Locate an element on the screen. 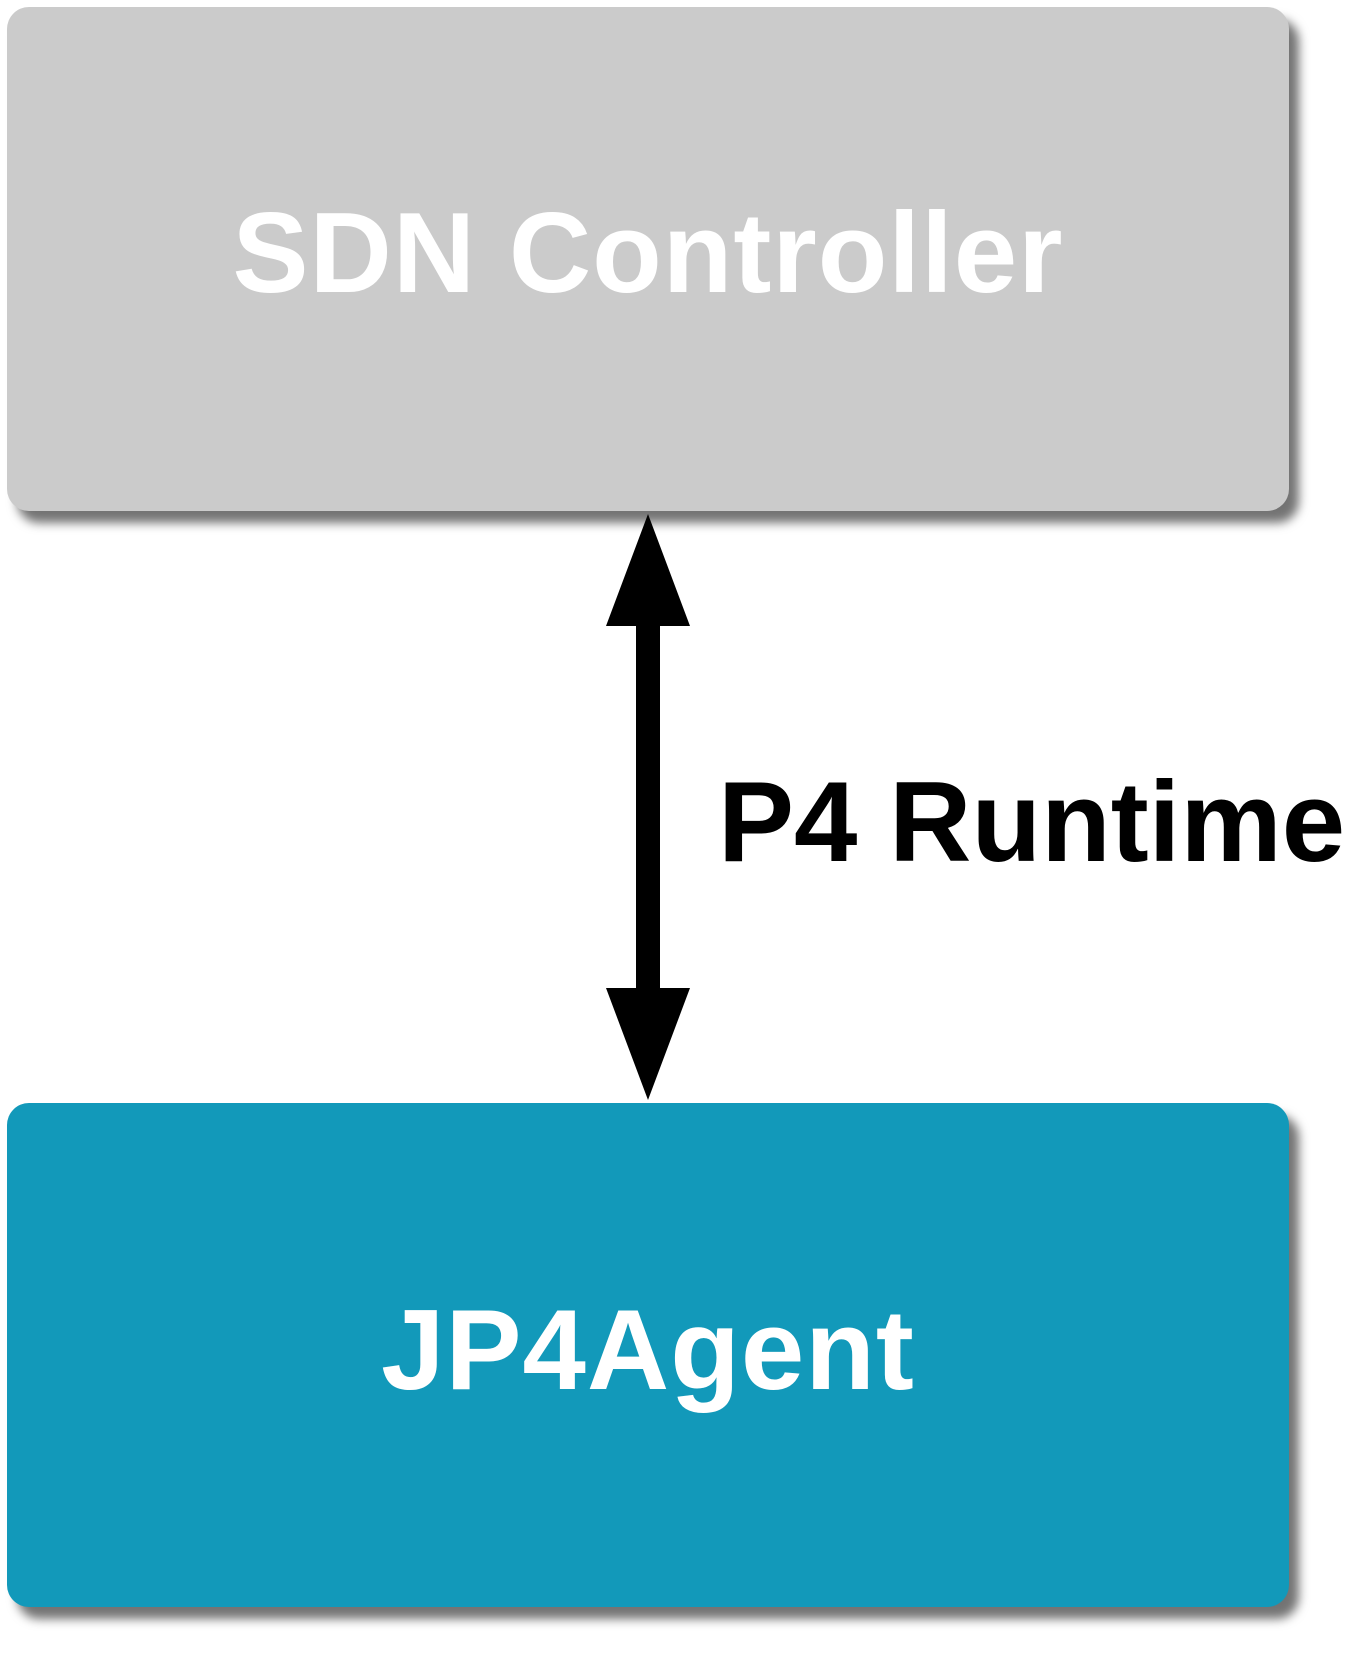 The height and width of the screenshot is (1655, 1361). arrow-head-down is located at coordinates (648, 1044).